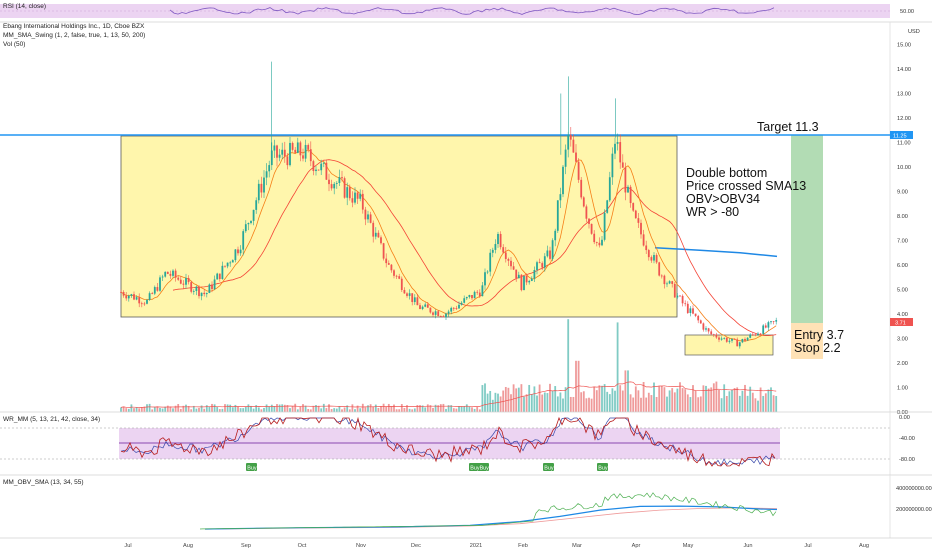  Describe the element at coordinates (904, 144) in the screenshot. I see `price-tick-label: 11.00` at that location.